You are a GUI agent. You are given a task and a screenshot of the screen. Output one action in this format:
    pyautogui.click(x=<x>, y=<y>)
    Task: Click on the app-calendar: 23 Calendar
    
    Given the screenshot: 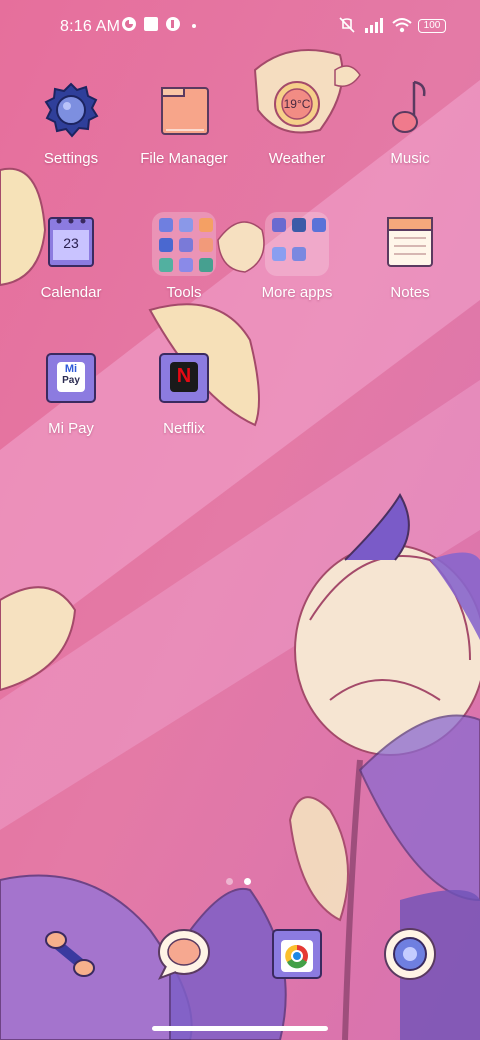 What is the action you would take?
    pyautogui.click(x=71, y=256)
    